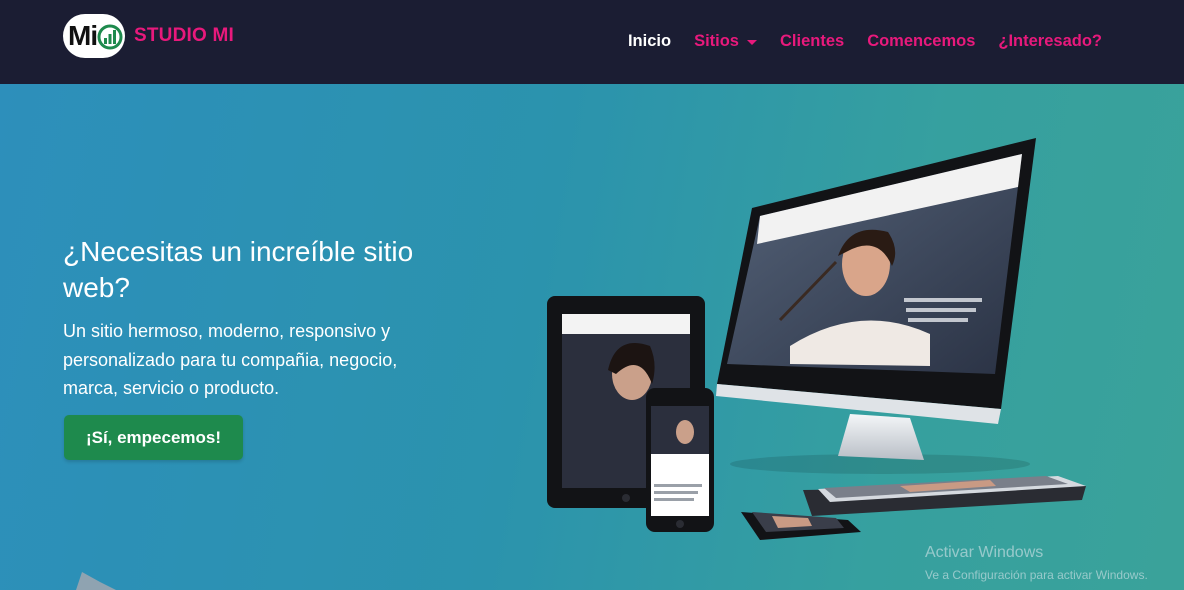 This screenshot has width=1184, height=590. Describe the element at coordinates (876, 299) in the screenshot. I see `desktop-monitor` at that location.